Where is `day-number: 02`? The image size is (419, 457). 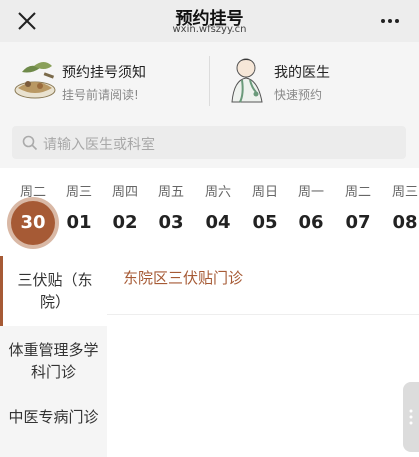
day-number: 02 is located at coordinates (125, 222).